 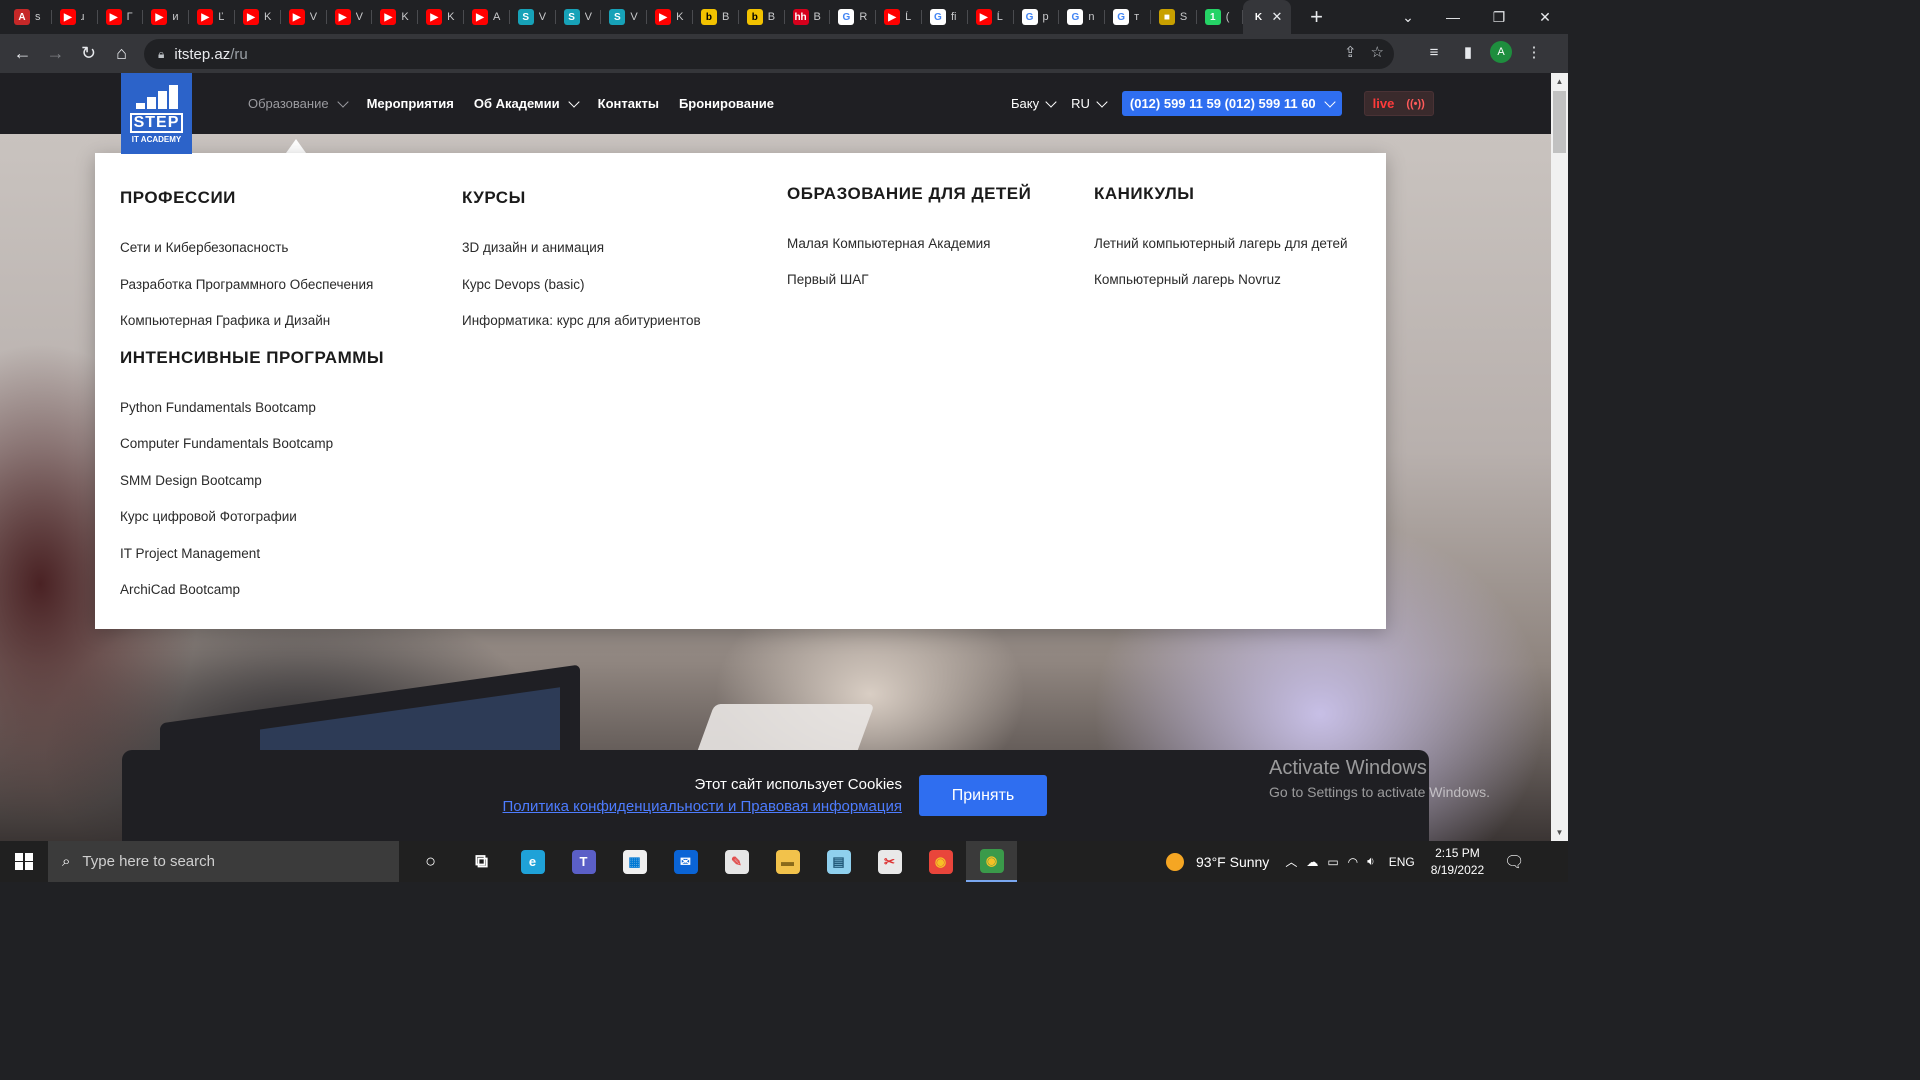 What do you see at coordinates (1534, 52) in the screenshot?
I see `menu-kebab-icon: ⋮` at bounding box center [1534, 52].